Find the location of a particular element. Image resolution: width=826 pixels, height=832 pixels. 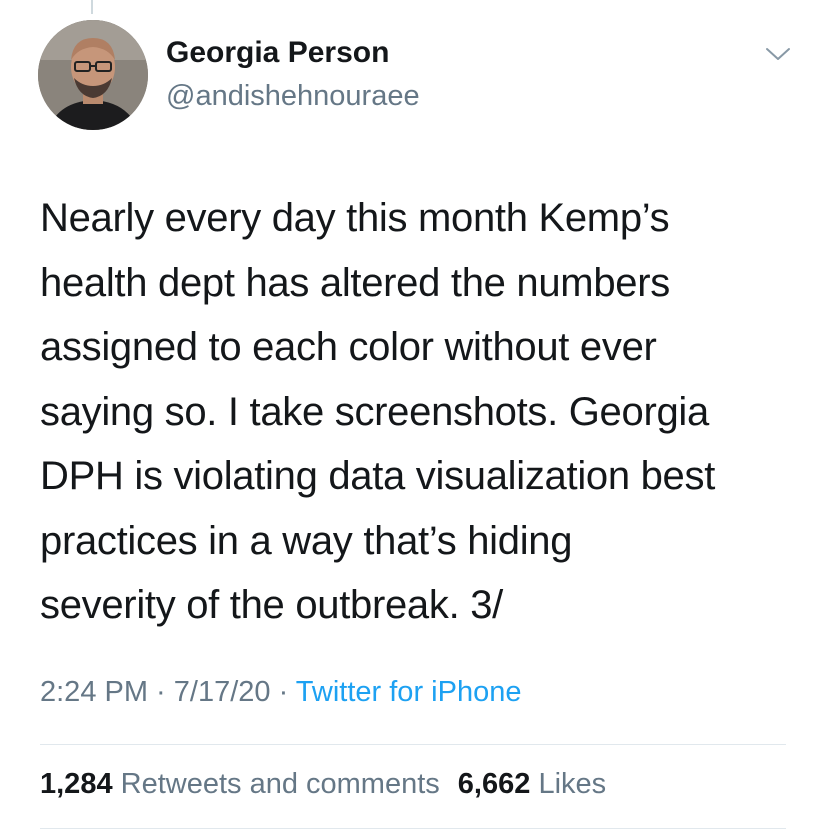

tweet-stats: 1,284 Retweets and comments 6,662 Likes is located at coordinates (323, 784).